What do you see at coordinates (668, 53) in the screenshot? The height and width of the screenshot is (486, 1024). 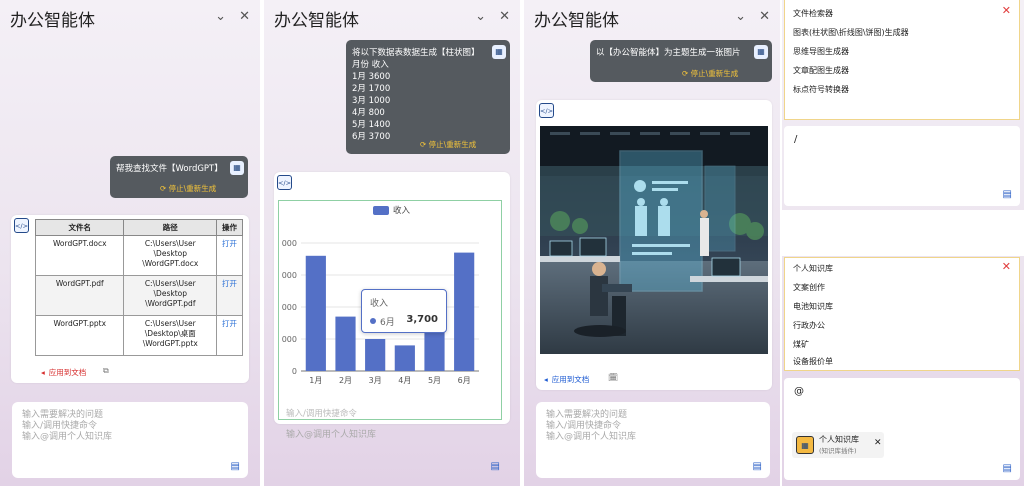 I see `user-message-text: 以【办公智能体】为主题生成一张图片` at bounding box center [668, 53].